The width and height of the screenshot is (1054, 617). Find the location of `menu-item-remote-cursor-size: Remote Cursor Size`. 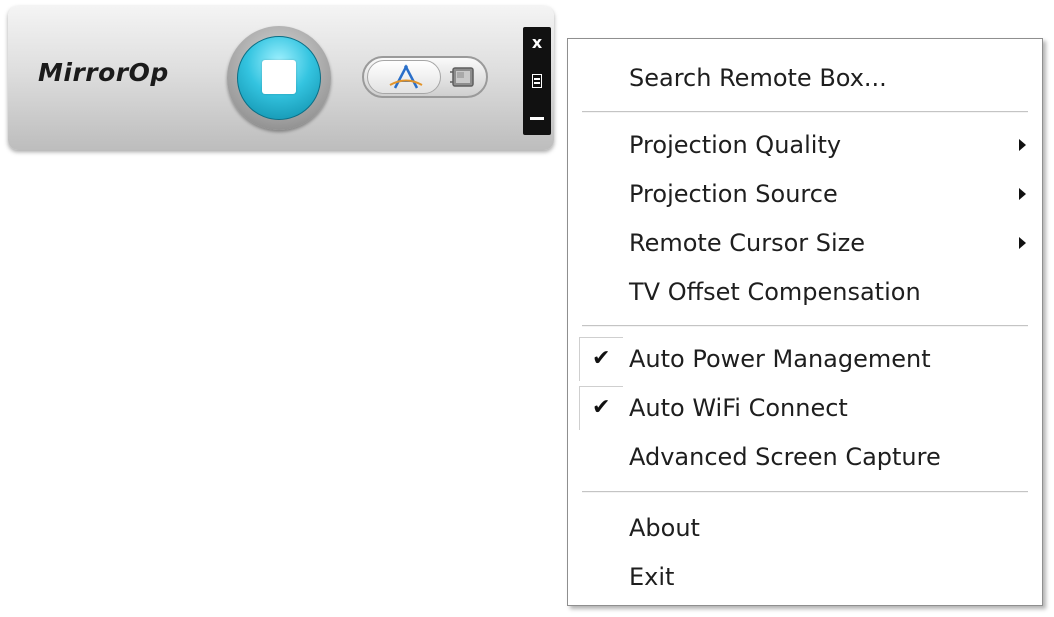

menu-item-remote-cursor-size: Remote Cursor Size is located at coordinates (805, 243).